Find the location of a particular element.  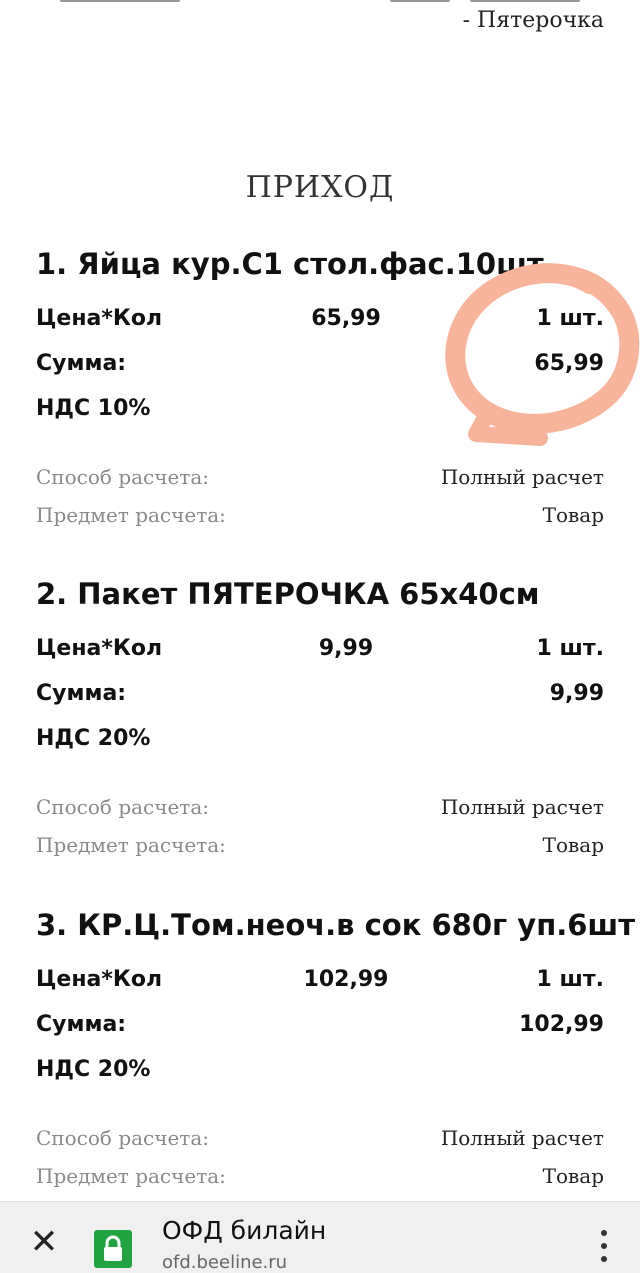

more-vertical-icon is located at coordinates (604, 1247).